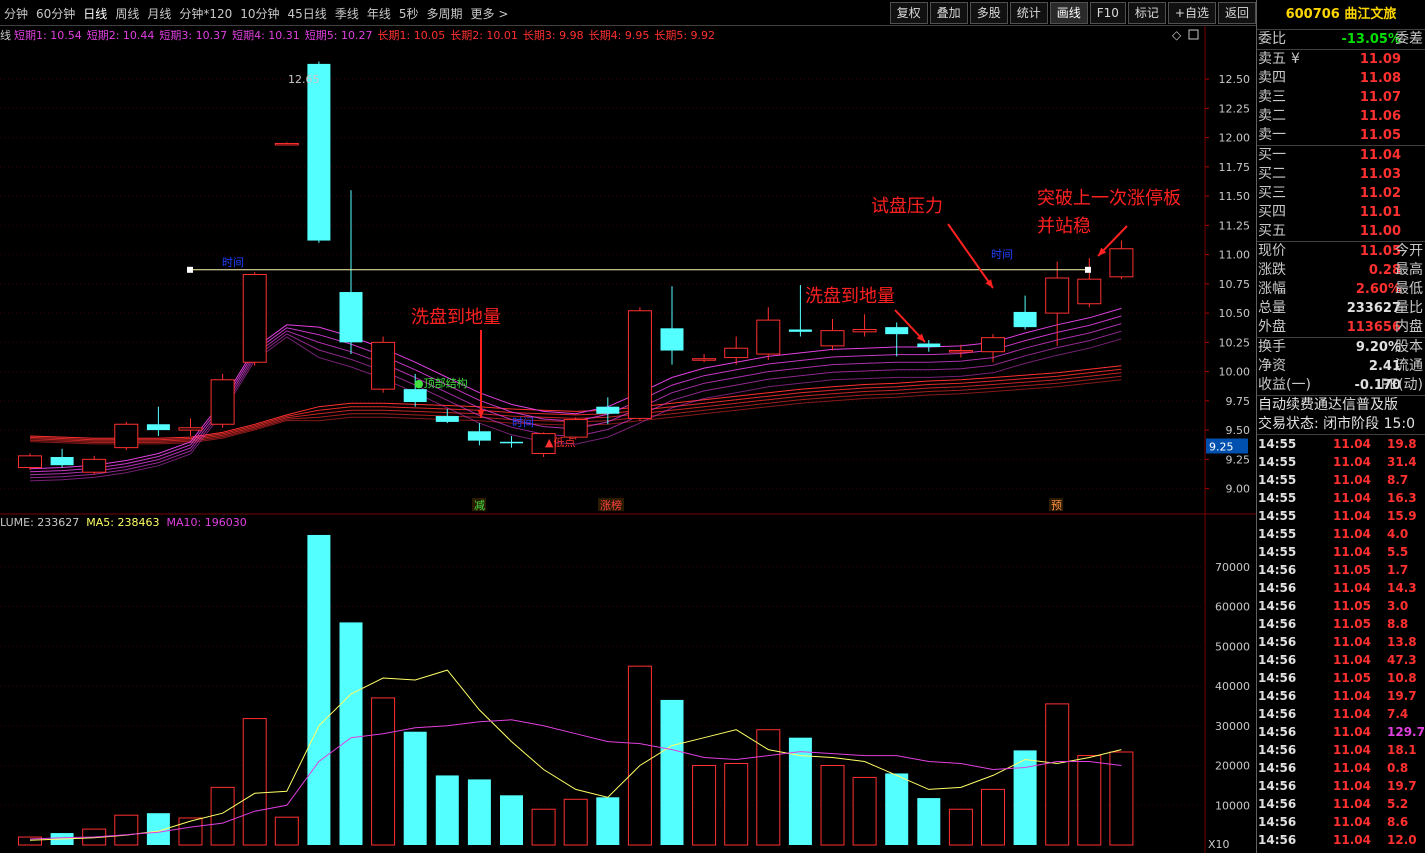 Image resolution: width=1425 pixels, height=853 pixels. Describe the element at coordinates (908, 13) in the screenshot. I see `tool-button-0: 复权` at that location.